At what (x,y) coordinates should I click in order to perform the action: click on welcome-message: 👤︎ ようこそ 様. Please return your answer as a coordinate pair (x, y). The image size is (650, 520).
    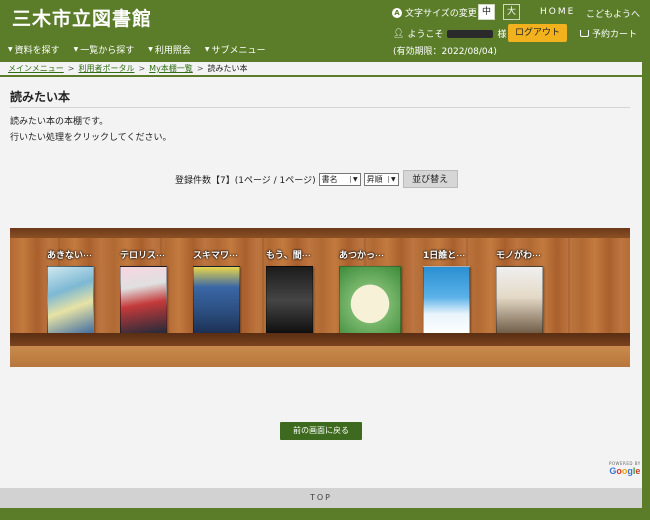
    Looking at the image, I should click on (450, 34).